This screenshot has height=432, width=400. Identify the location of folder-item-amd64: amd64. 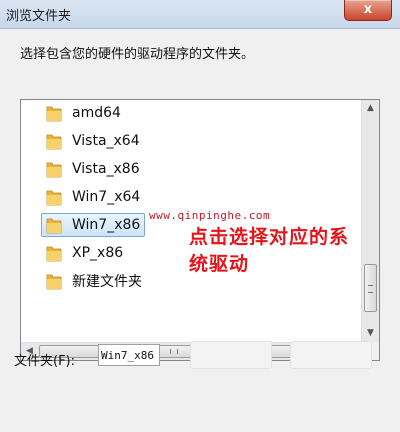
(83, 113).